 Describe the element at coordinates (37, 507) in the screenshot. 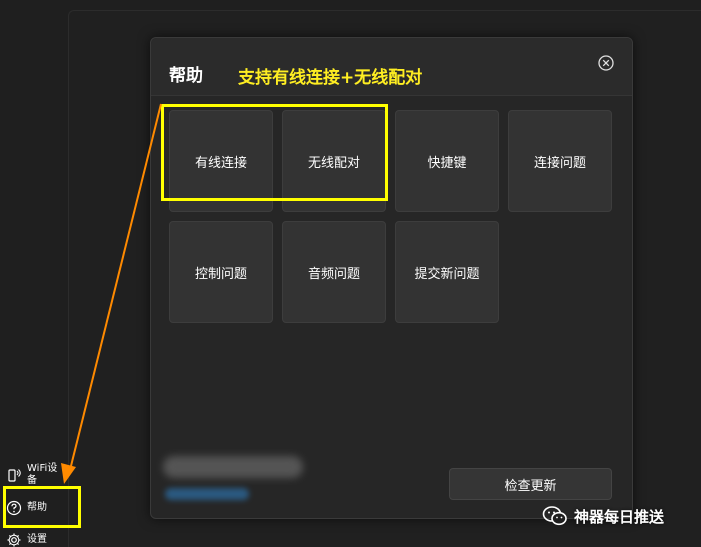

I see `sidebar-item-label: 帮助` at that location.